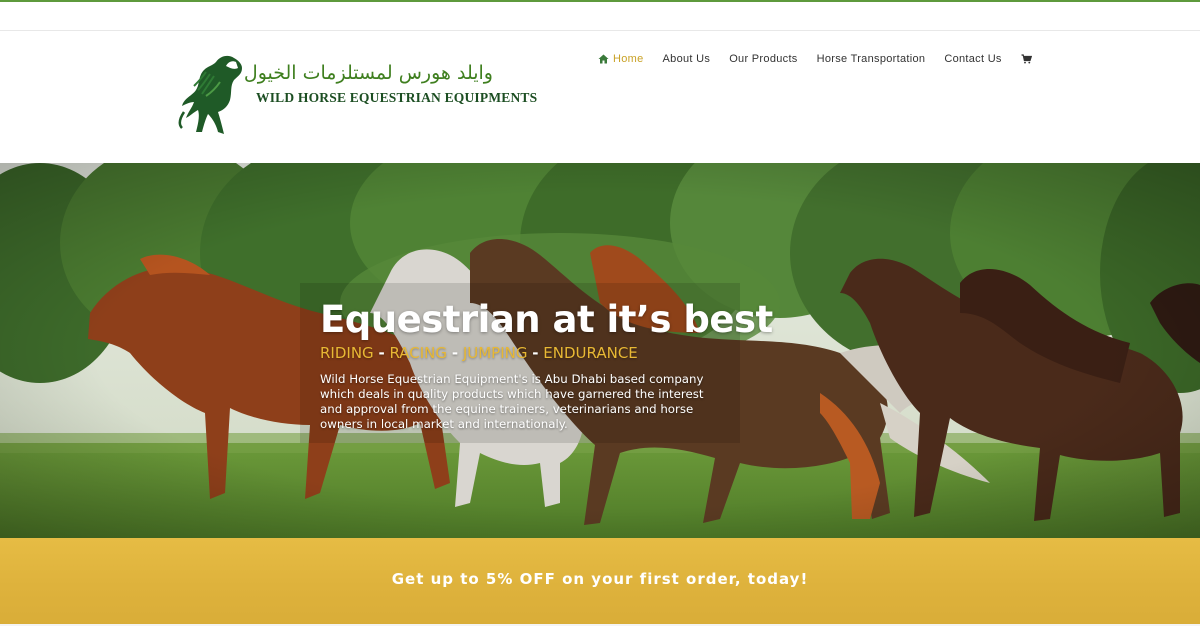 This screenshot has height=626, width=1200. What do you see at coordinates (546, 319) in the screenshot?
I see `hero-title: Equestrian at it’s best` at bounding box center [546, 319].